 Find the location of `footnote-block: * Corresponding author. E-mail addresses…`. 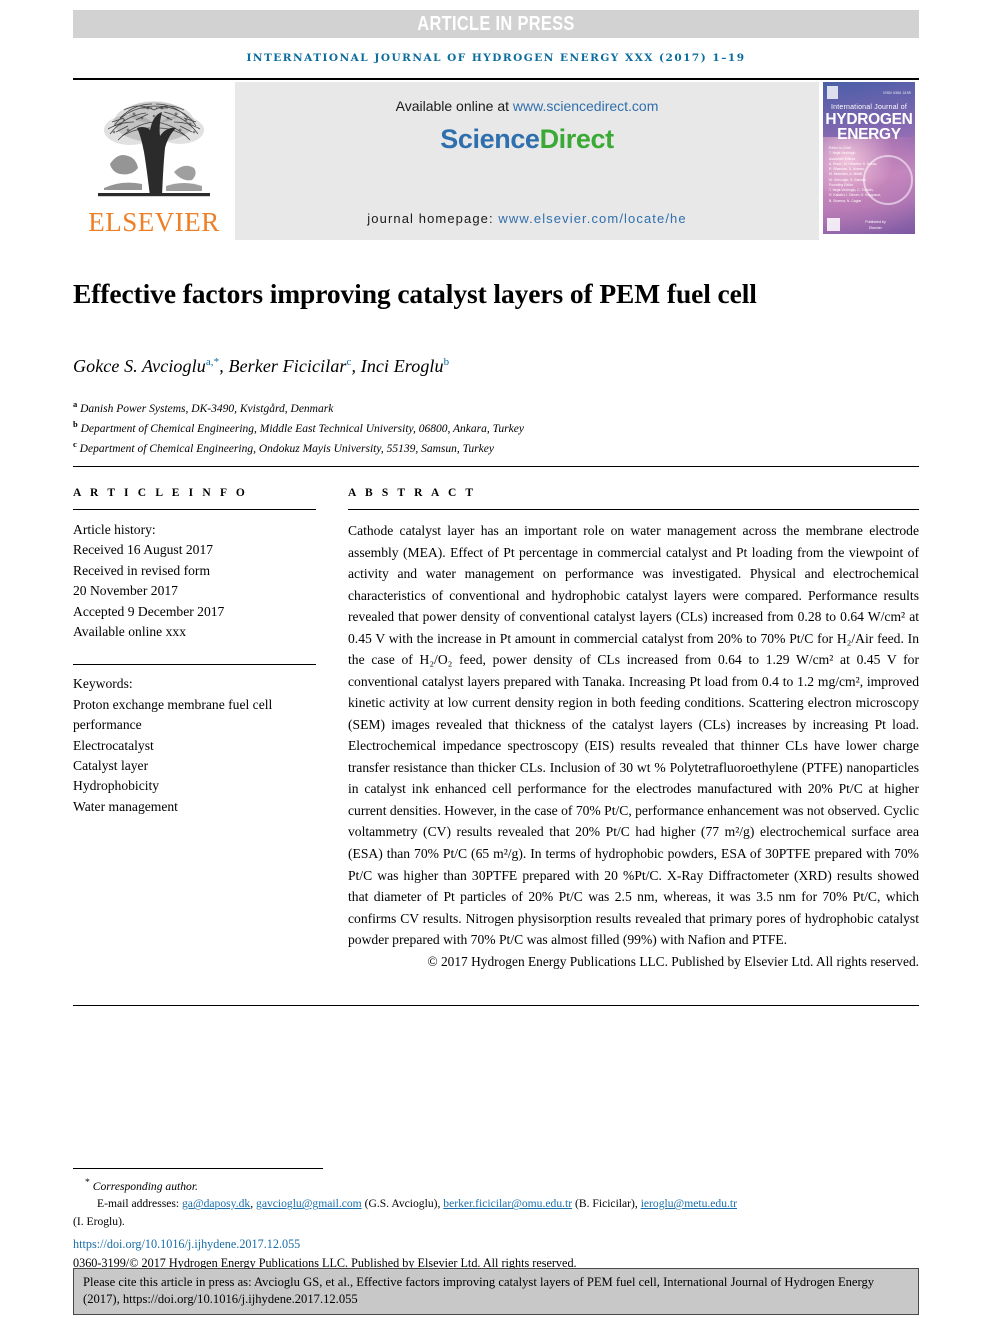

footnote-block: * Corresponding author. E-mail addresses… is located at coordinates (498, 1224).